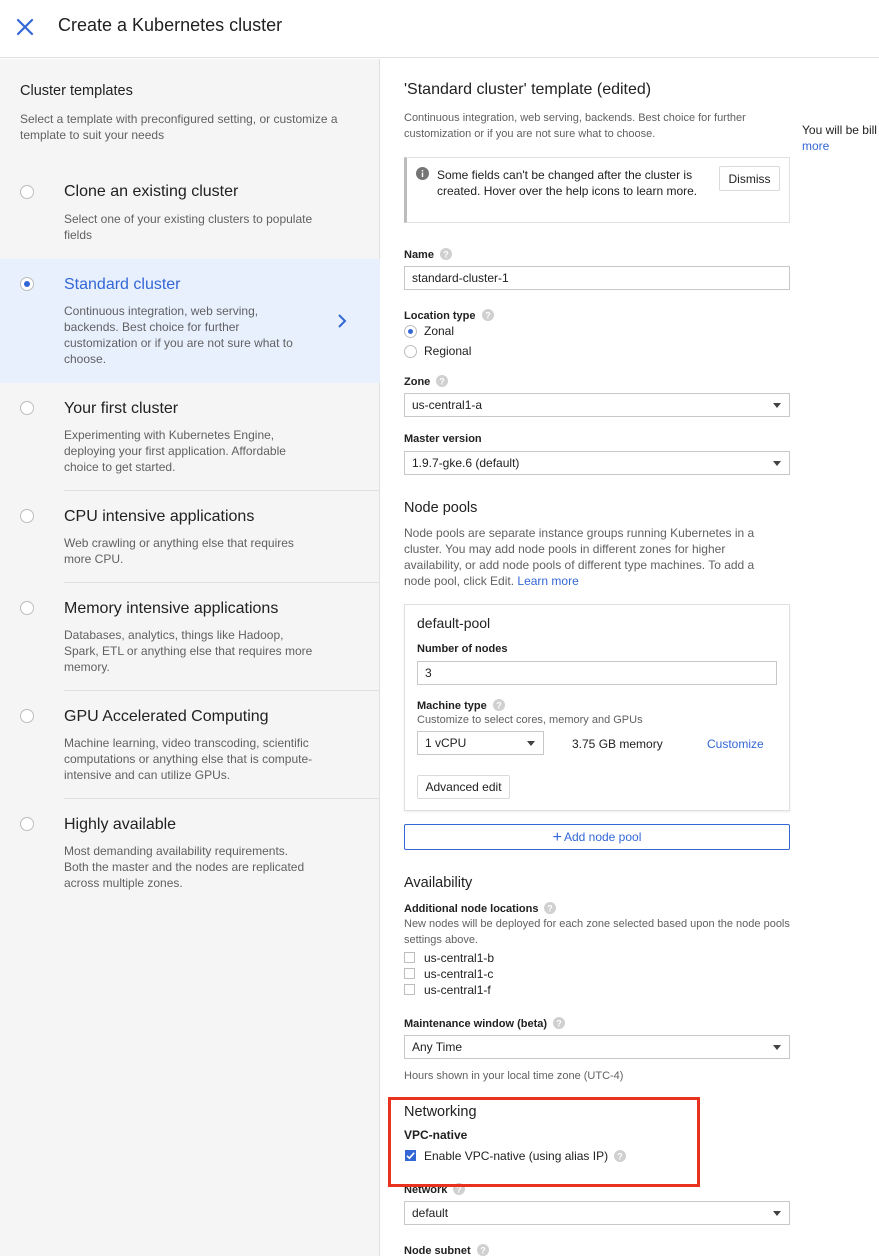 The height and width of the screenshot is (1256, 879). Describe the element at coordinates (410, 1155) in the screenshot. I see `enable-vpc-native-checkbox` at that location.